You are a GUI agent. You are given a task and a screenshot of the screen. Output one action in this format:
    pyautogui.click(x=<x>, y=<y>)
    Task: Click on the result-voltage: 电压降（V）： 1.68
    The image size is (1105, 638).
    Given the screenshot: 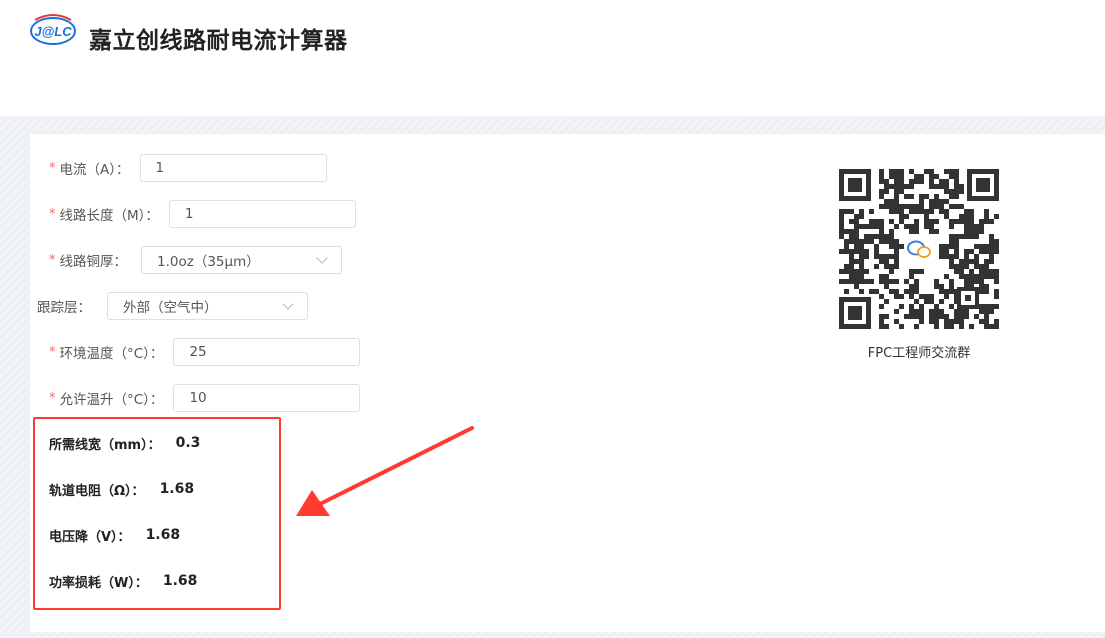 What is the action you would take?
    pyautogui.click(x=114, y=535)
    